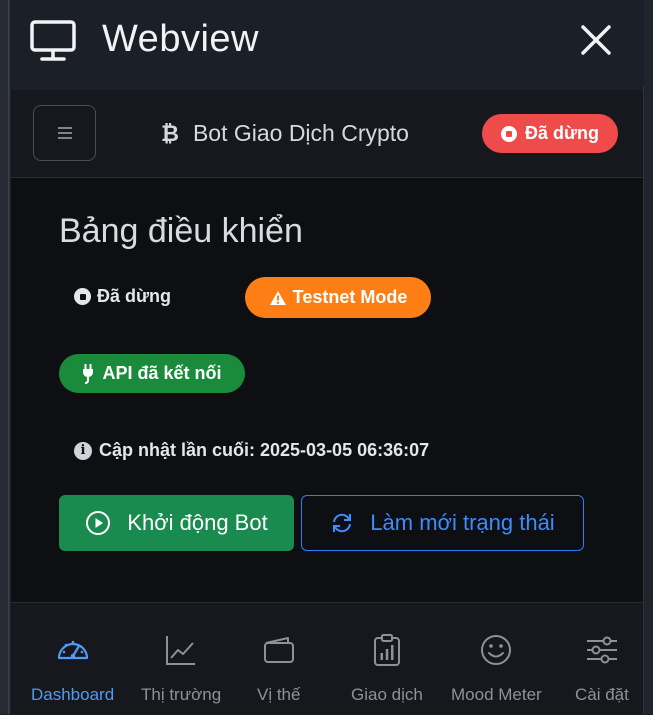 Image resolution: width=653 pixels, height=715 pixels. I want to click on tab-market: Thị trường, so click(181, 659).